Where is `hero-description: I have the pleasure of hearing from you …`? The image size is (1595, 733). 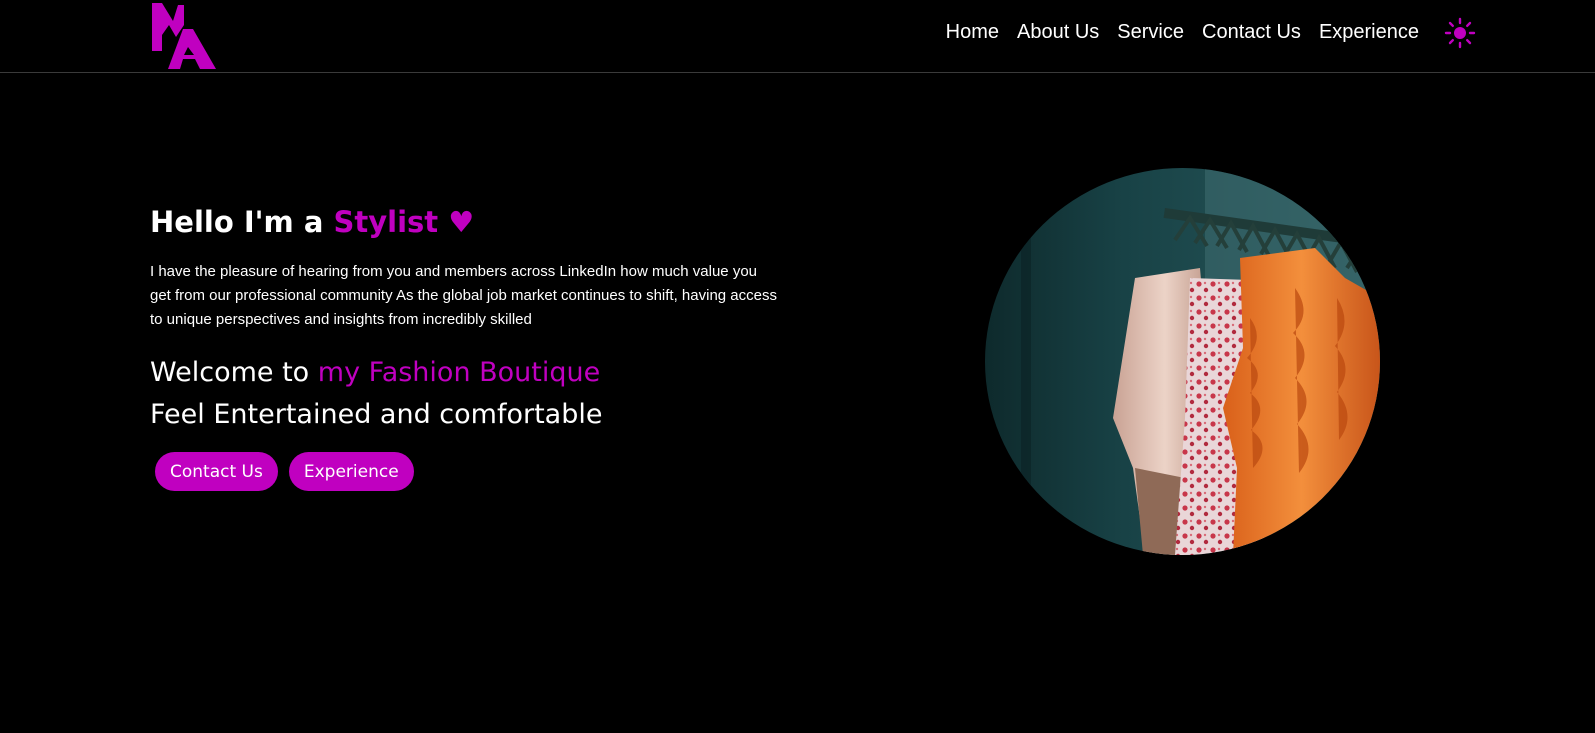
hero-description: I have the pleasure of hearing from you … is located at coordinates (463, 295).